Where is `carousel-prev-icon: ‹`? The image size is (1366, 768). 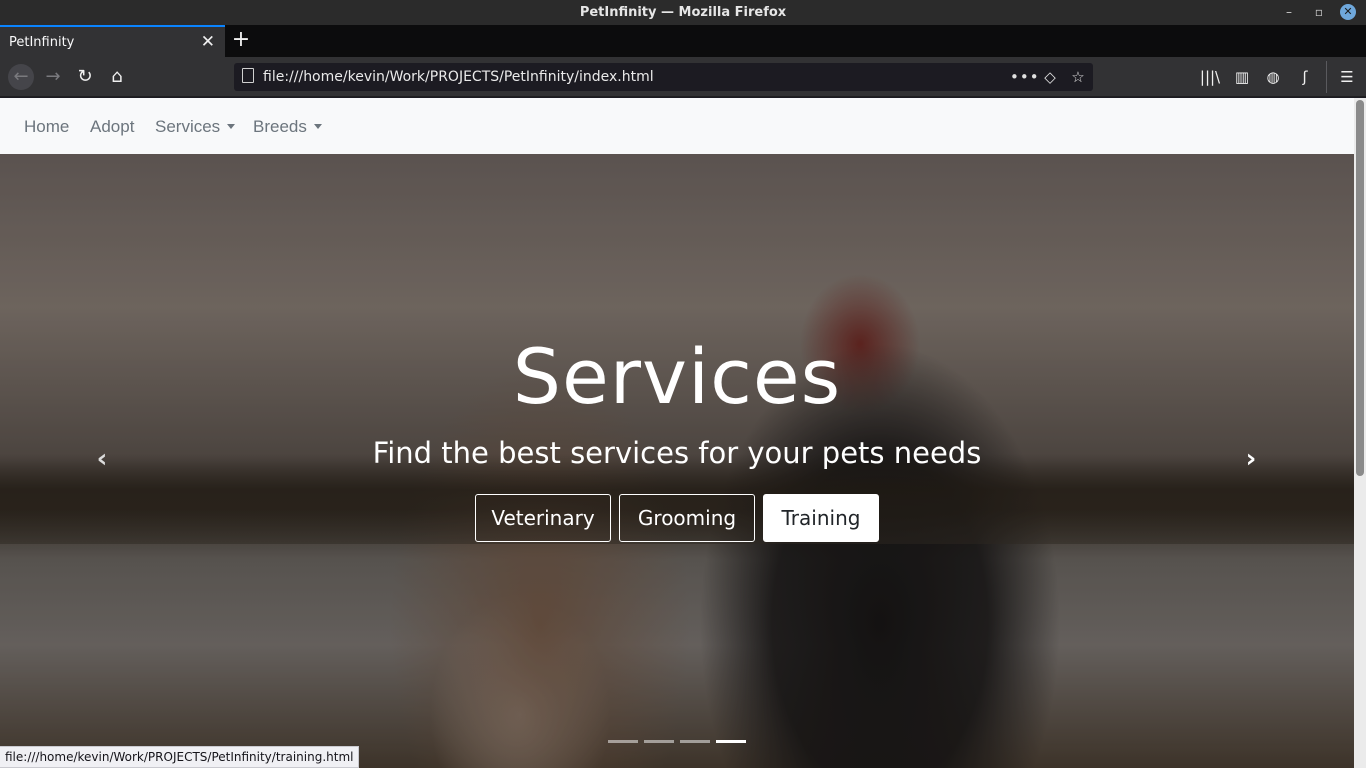 carousel-prev-icon: ‹ is located at coordinates (102, 459).